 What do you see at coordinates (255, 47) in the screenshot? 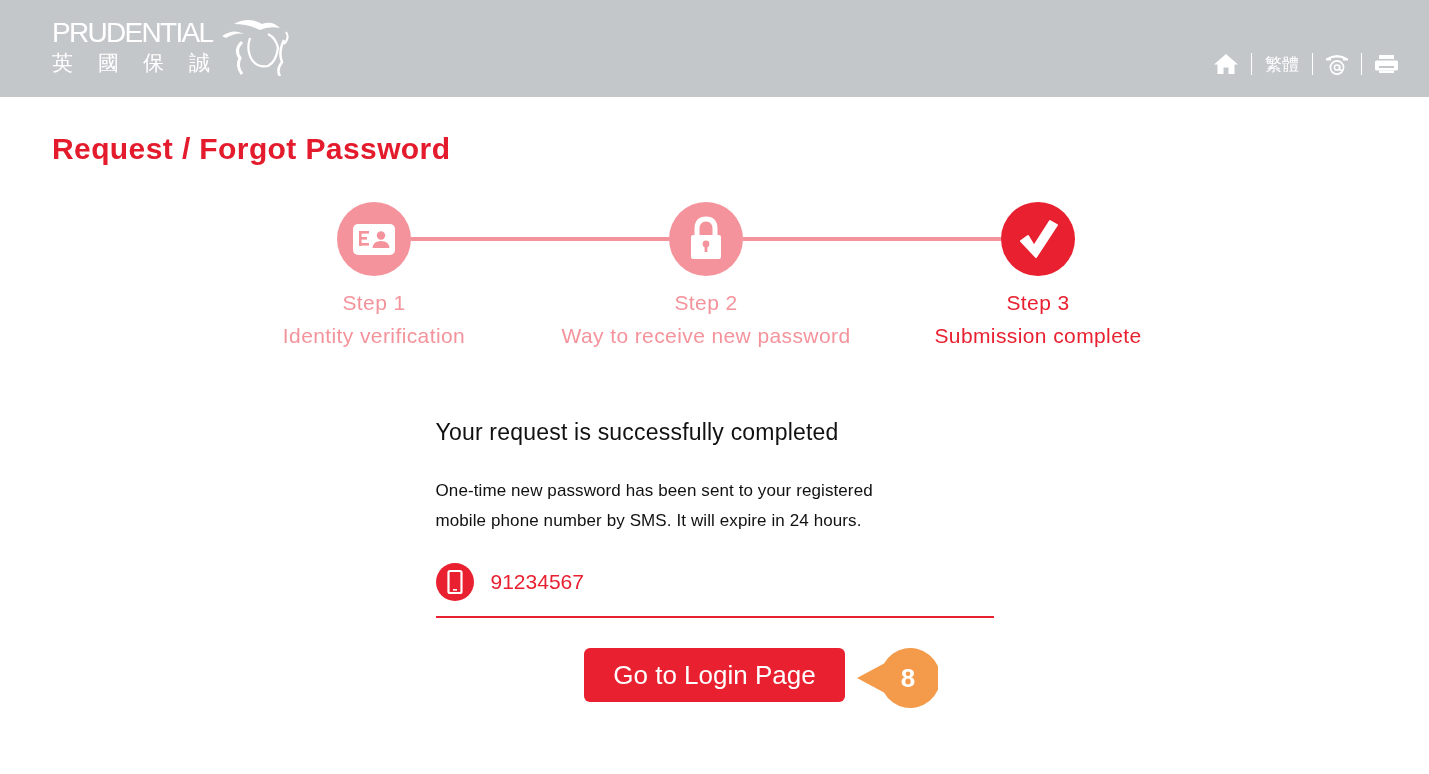
I see `logo-emblem-icon` at bounding box center [255, 47].